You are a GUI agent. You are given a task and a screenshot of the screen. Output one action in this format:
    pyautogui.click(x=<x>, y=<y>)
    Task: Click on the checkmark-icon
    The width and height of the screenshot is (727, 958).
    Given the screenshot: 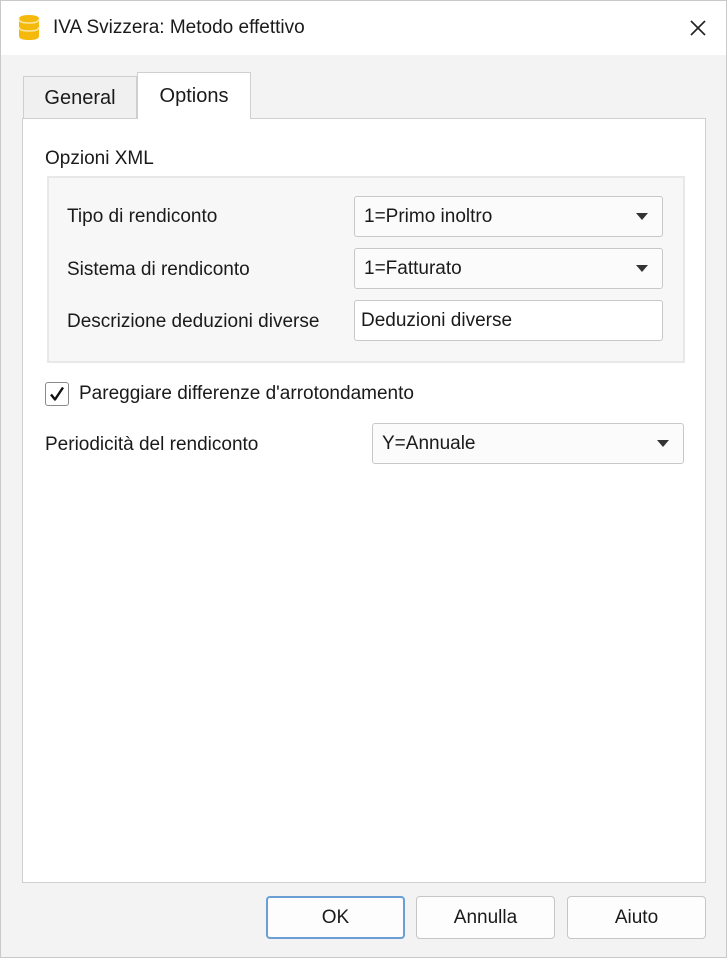 What is the action you would take?
    pyautogui.click(x=57, y=393)
    